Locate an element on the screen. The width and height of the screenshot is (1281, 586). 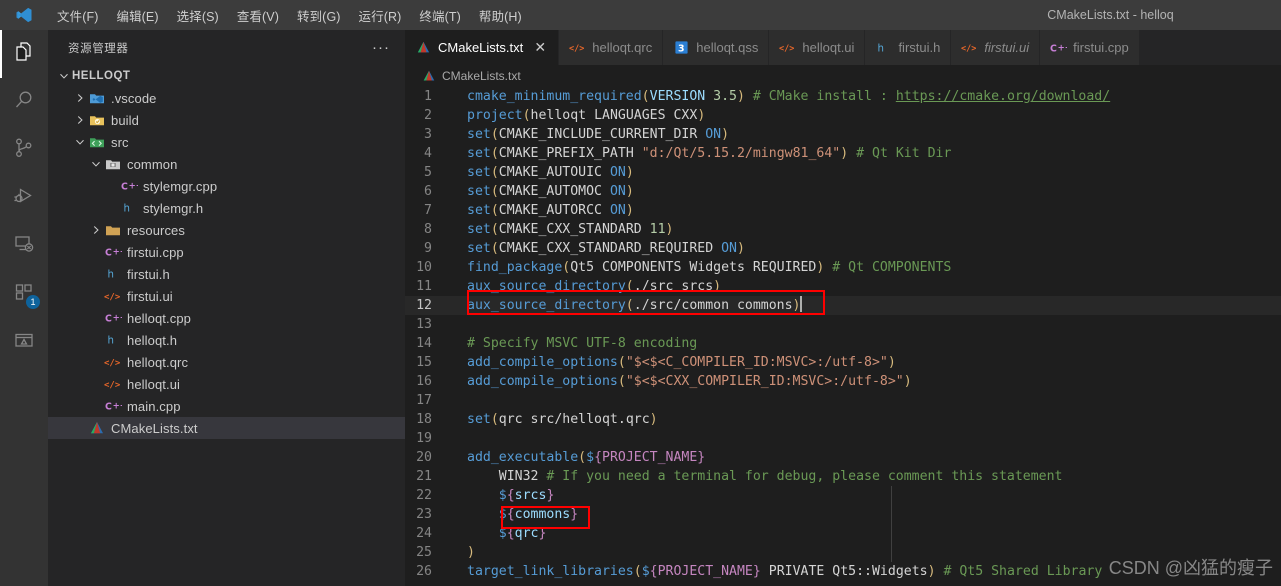
tree-item-helloqt-h: h helloqt.h is located at coordinates (226, 340).